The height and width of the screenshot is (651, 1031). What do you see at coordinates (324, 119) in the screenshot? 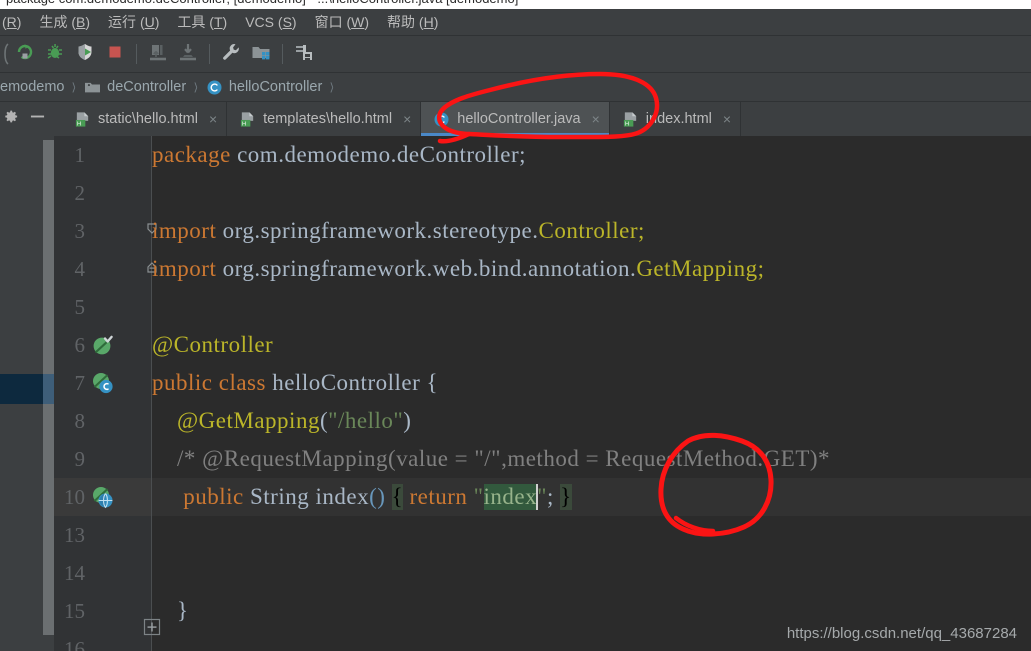
I see `tab-templates-hello-html: Htemplates\hello.html ×` at bounding box center [324, 119].